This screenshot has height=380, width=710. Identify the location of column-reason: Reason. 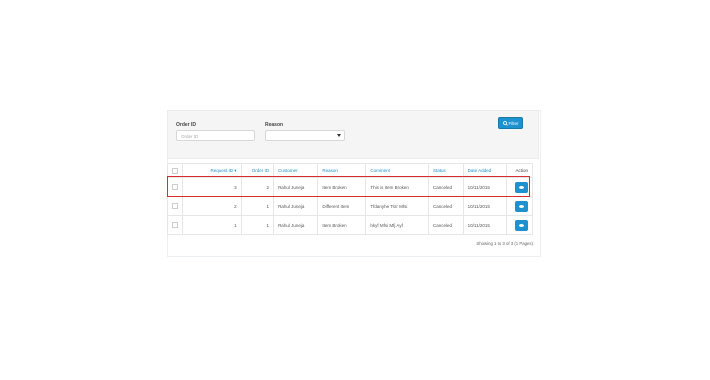
(342, 170).